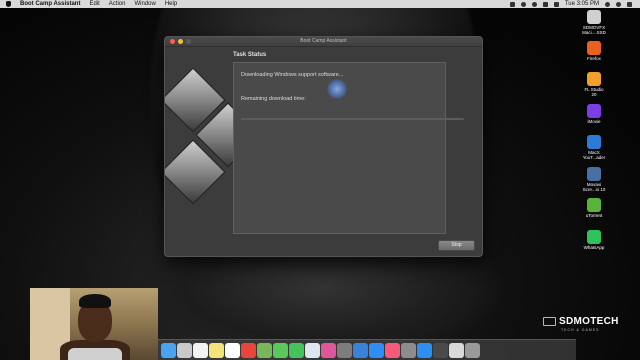 This screenshot has width=640, height=360. I want to click on laptop-logo-icon, so click(549, 321).